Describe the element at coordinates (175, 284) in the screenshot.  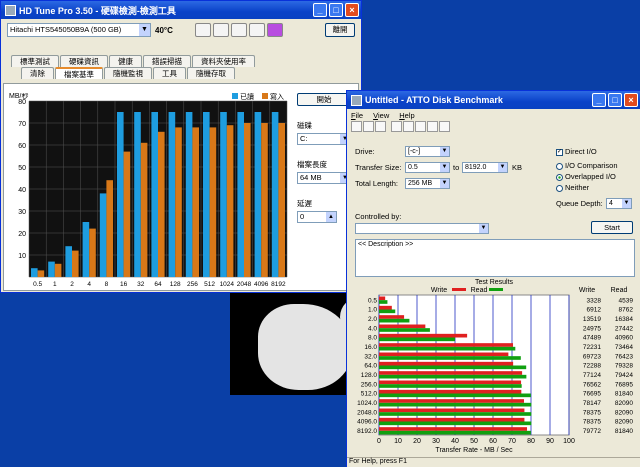
I see `x-tick-label: 128` at that location.